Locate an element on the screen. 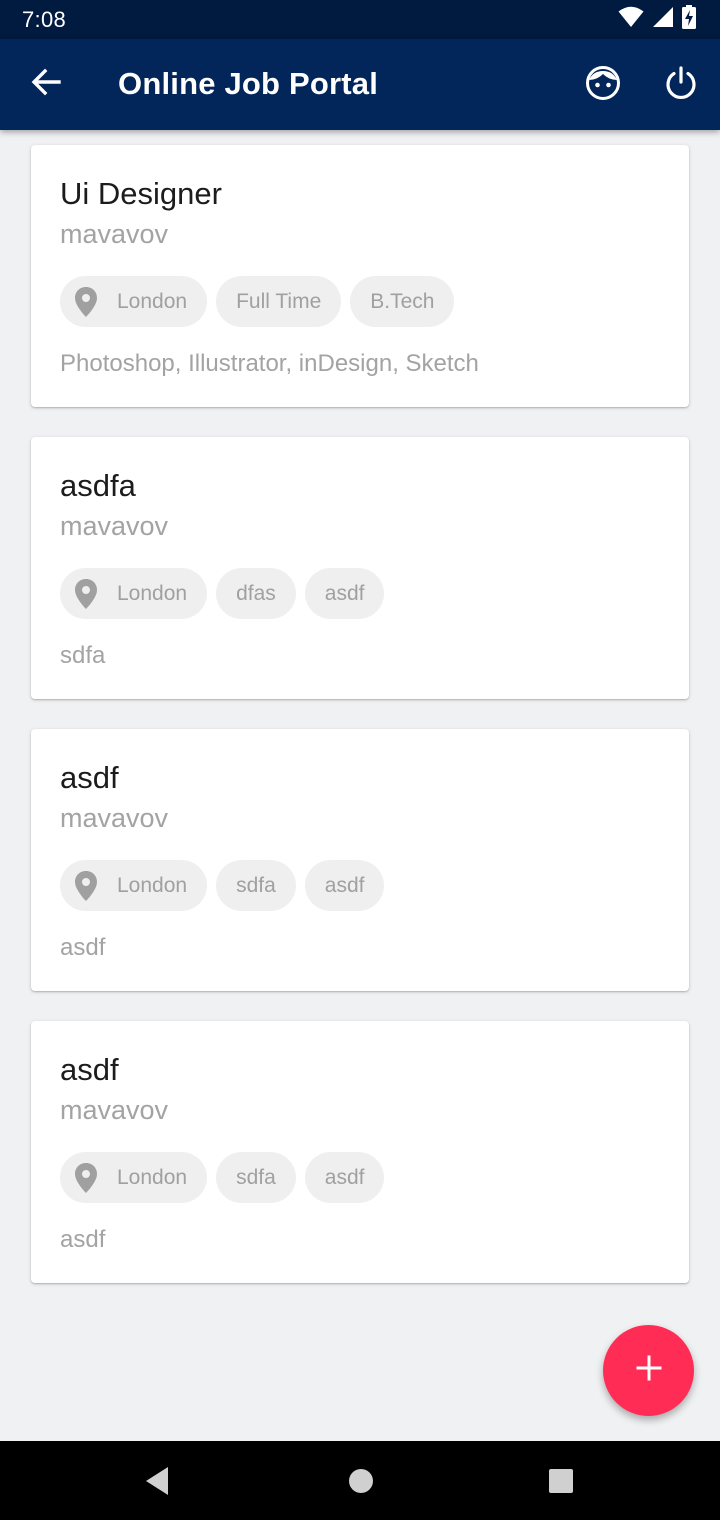  job-title: Ui Designer is located at coordinates (141, 193).